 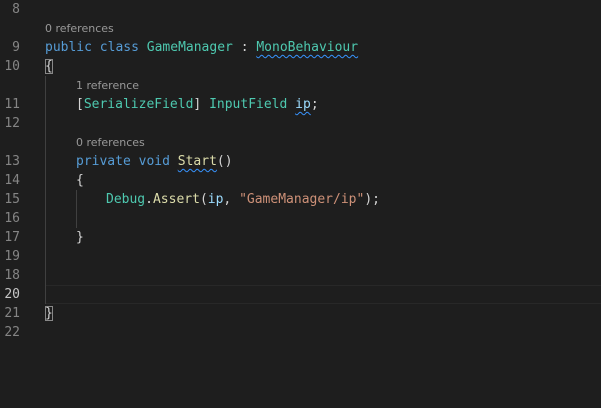 I want to click on codelens-class-references: 0 references, so click(x=79, y=29).